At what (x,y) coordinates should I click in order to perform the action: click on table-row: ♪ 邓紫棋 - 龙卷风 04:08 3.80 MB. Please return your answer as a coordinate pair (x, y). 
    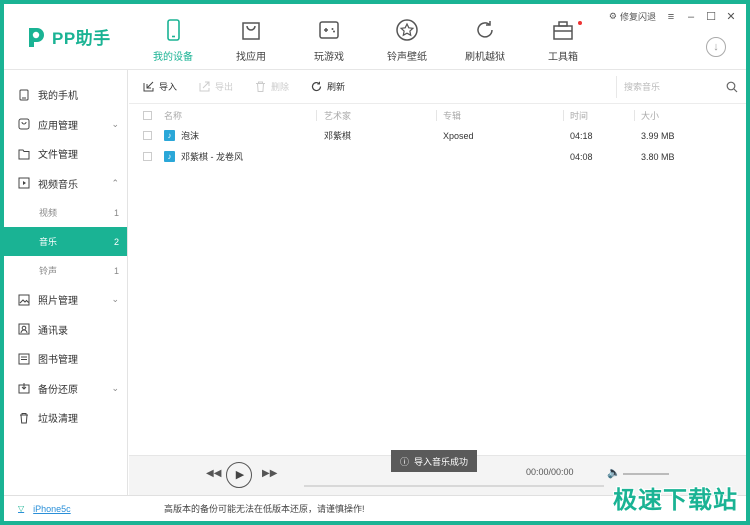
    Looking at the image, I should click on (437, 156).